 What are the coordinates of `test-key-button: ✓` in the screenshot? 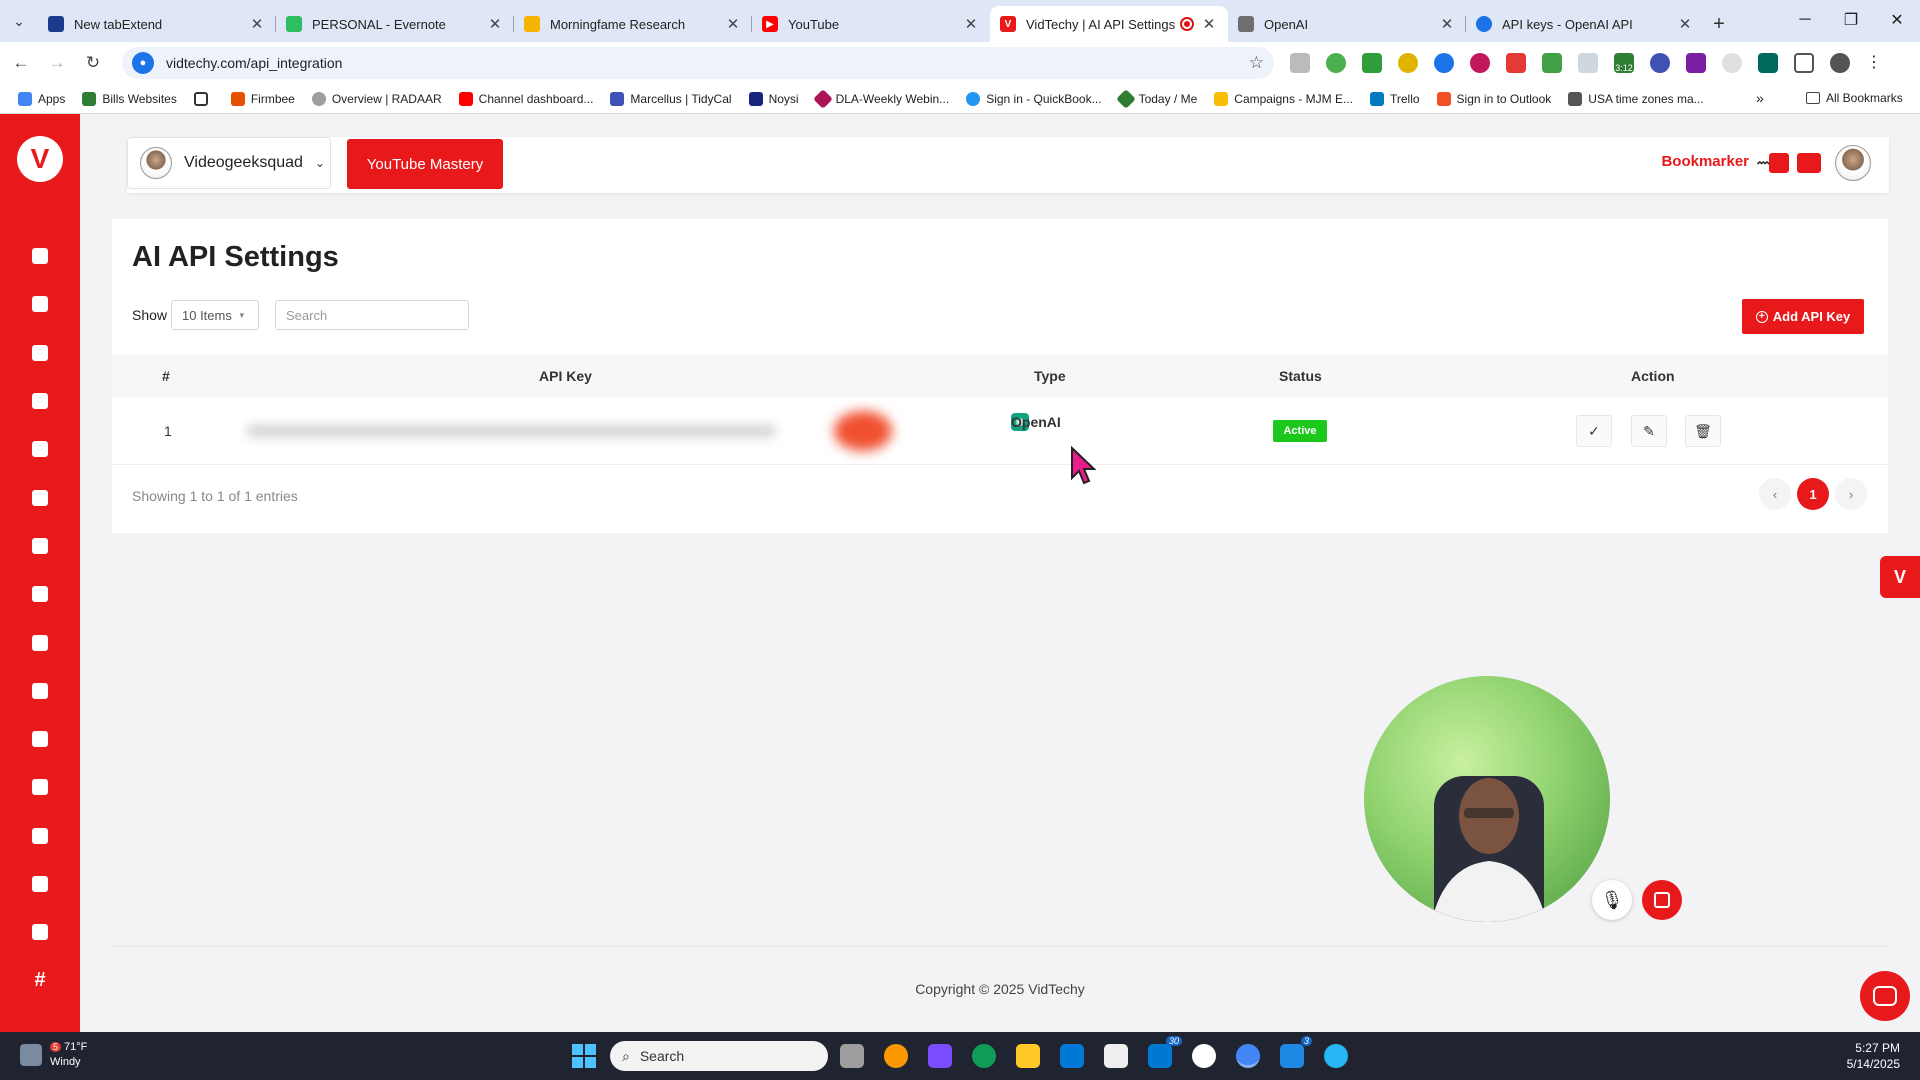 It's located at (1594, 431).